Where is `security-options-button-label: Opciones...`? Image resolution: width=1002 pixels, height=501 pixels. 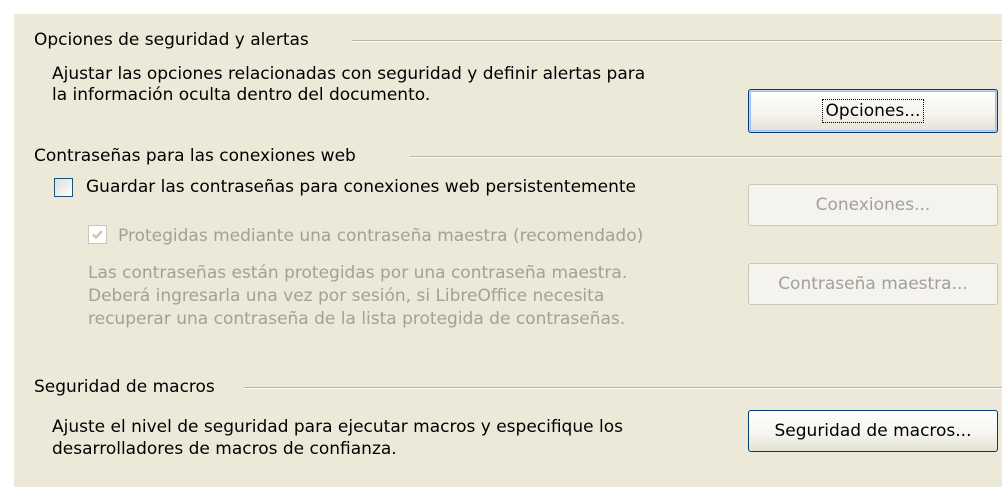
security-options-button-label: Opciones... is located at coordinates (873, 111).